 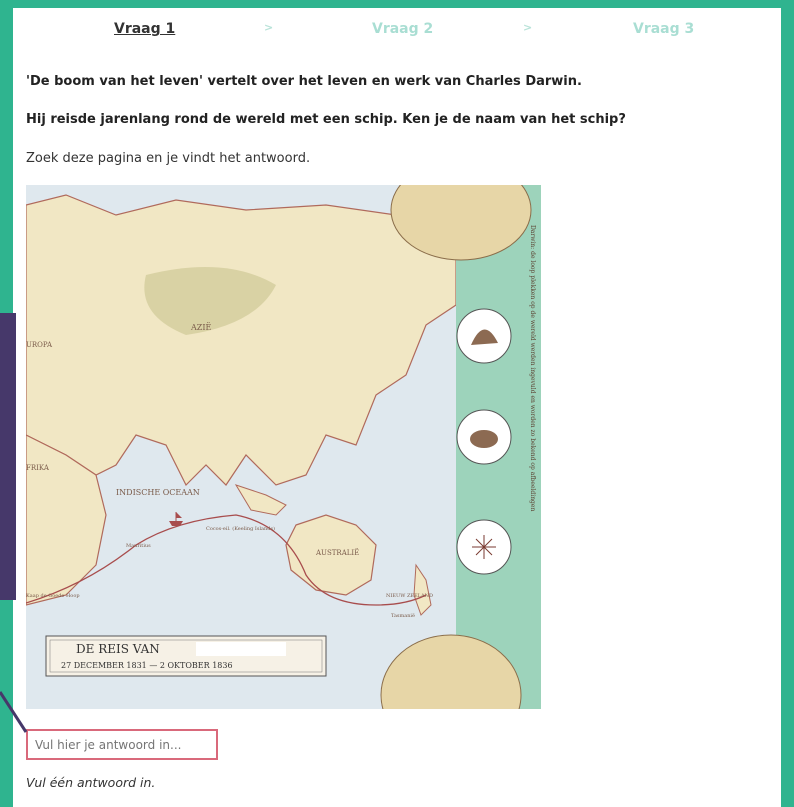 What do you see at coordinates (337, 552) in the screenshot?
I see `map-label-australie: AUSTRALIË` at bounding box center [337, 552].